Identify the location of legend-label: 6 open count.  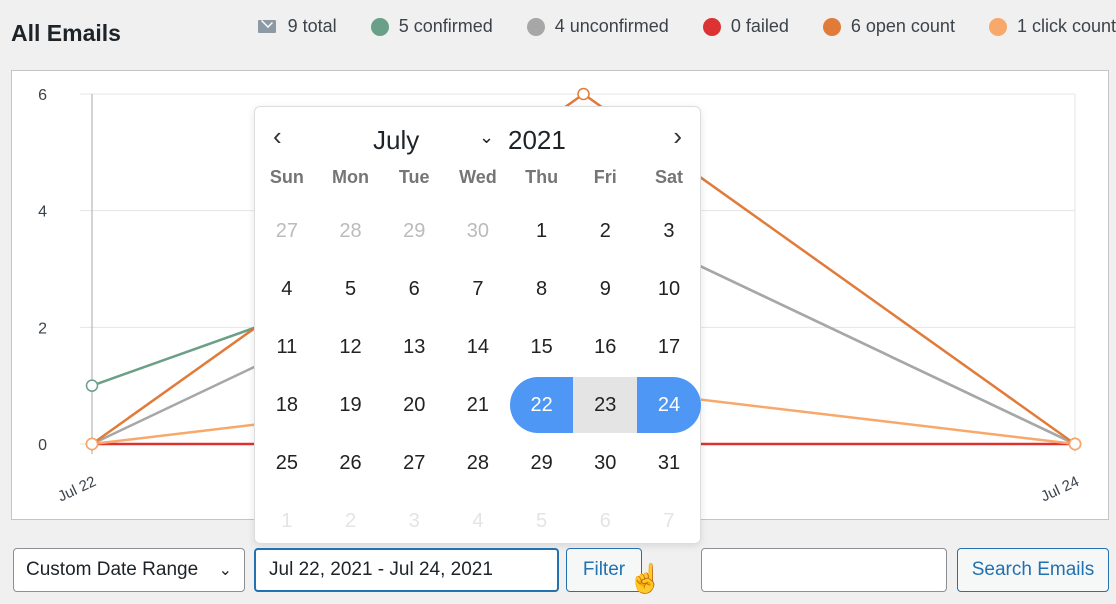
(902, 26).